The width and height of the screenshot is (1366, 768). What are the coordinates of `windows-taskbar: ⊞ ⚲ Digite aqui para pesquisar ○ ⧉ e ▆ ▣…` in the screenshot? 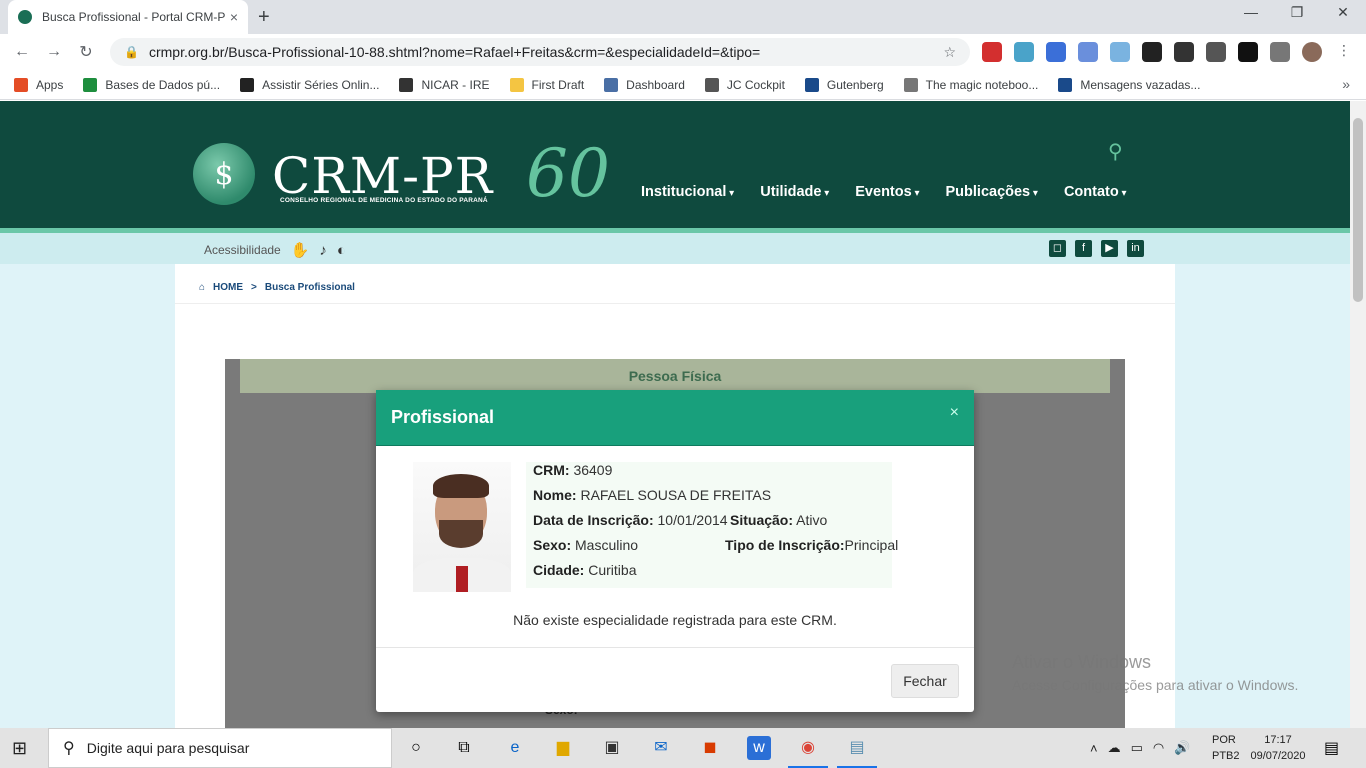 It's located at (683, 748).